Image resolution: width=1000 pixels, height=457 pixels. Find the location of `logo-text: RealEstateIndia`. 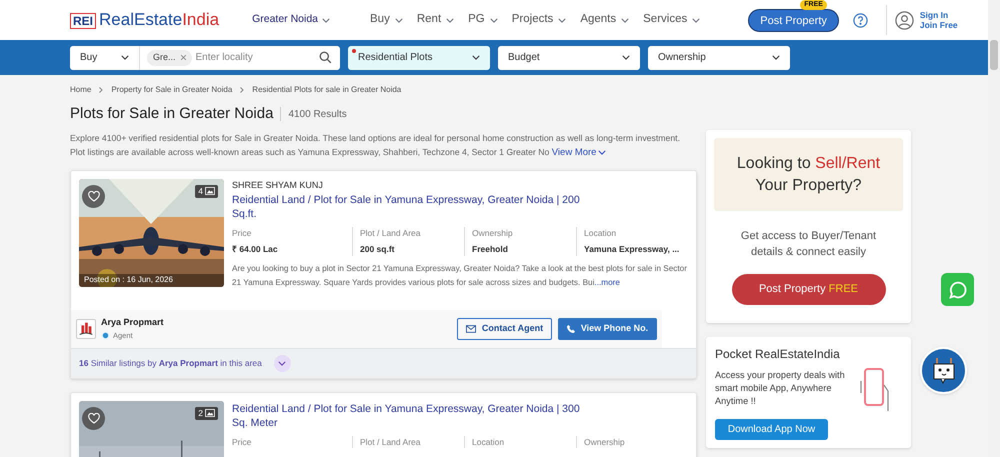

logo-text: RealEstateIndia is located at coordinates (159, 20).